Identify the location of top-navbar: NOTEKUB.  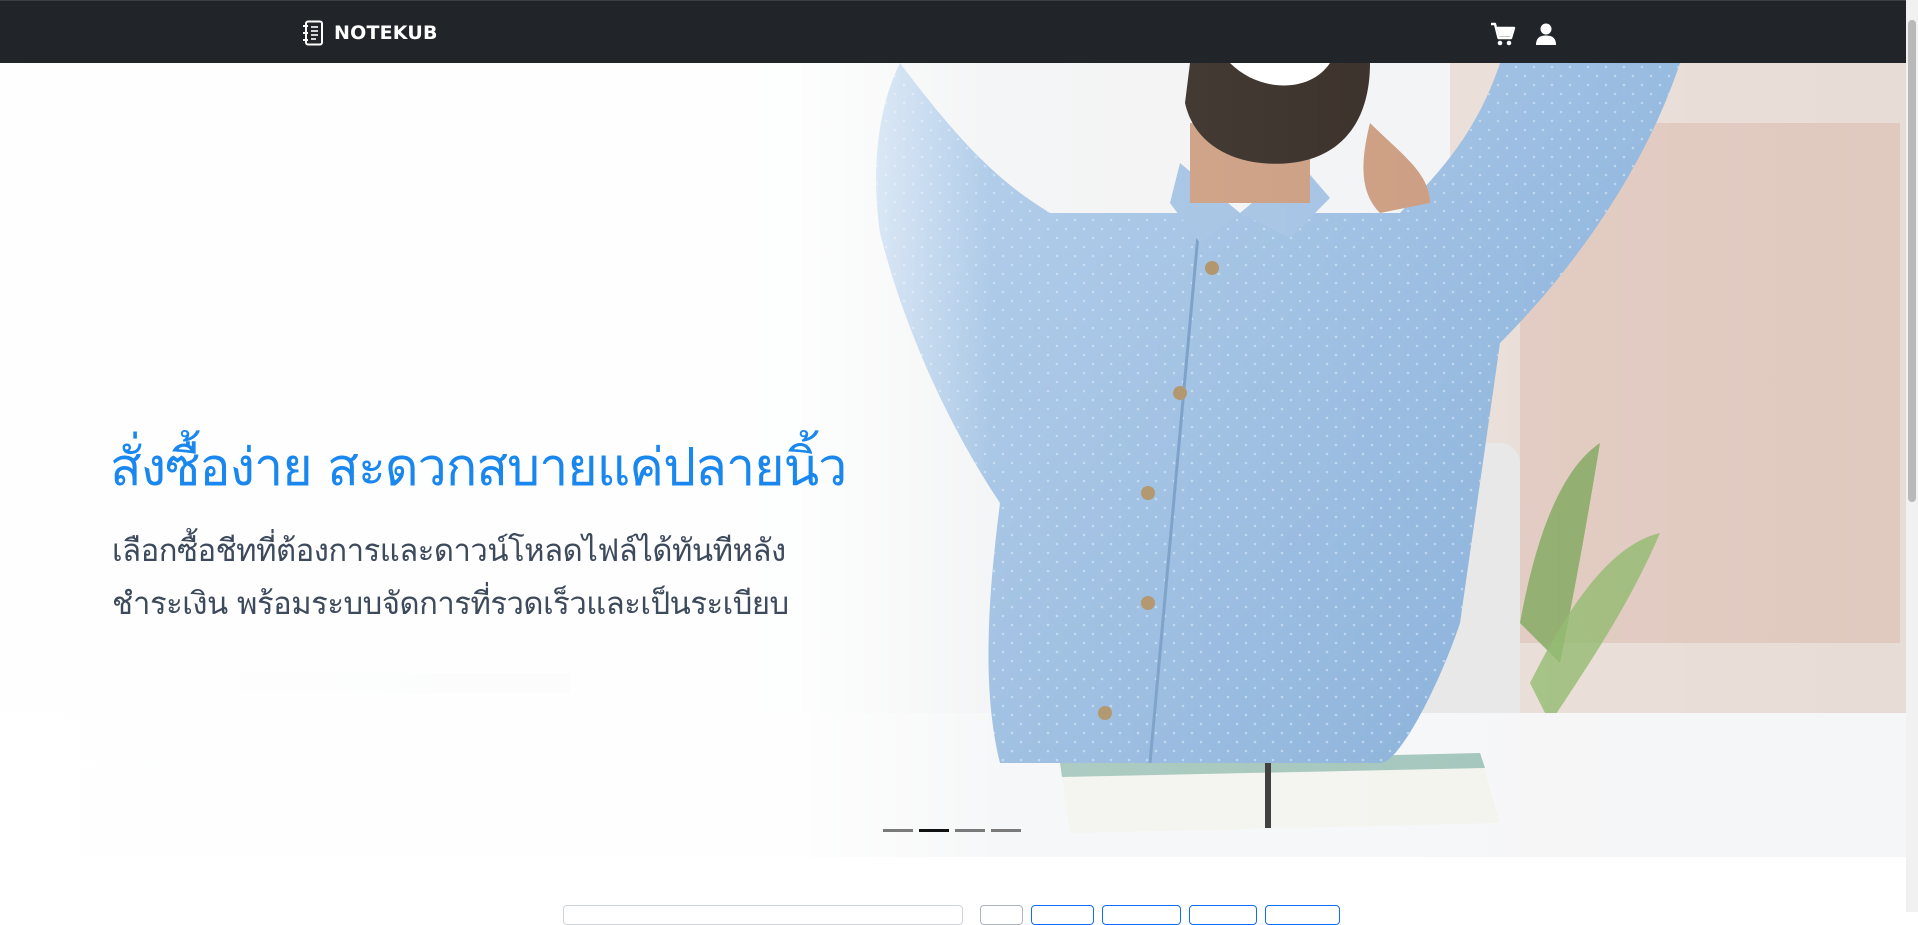
(953, 31).